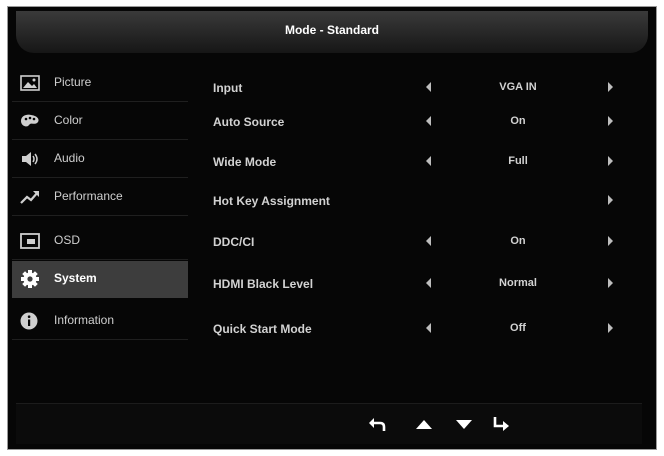  Describe the element at coordinates (67, 240) in the screenshot. I see `sidebar-item-label: OSD` at that location.